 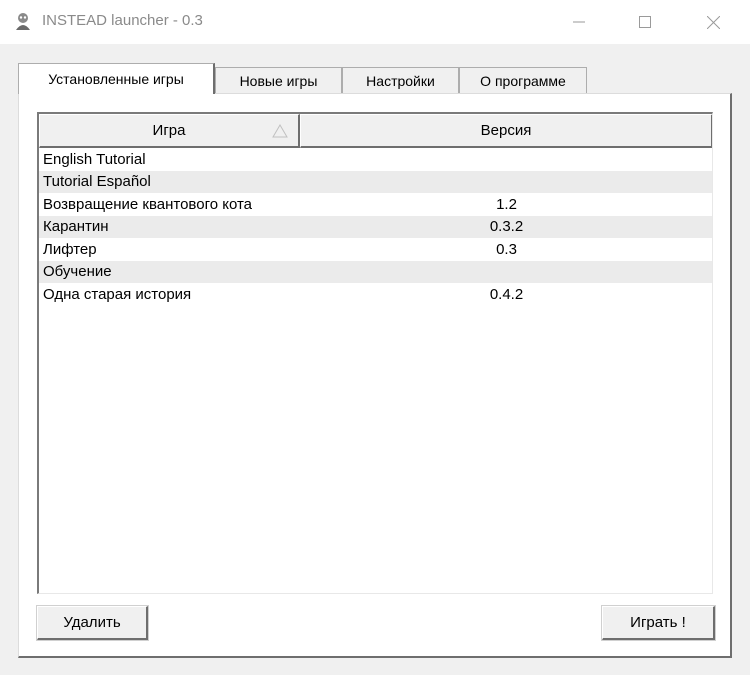 What do you see at coordinates (117, 294) in the screenshot?
I see `game-name: Одна старая история` at bounding box center [117, 294].